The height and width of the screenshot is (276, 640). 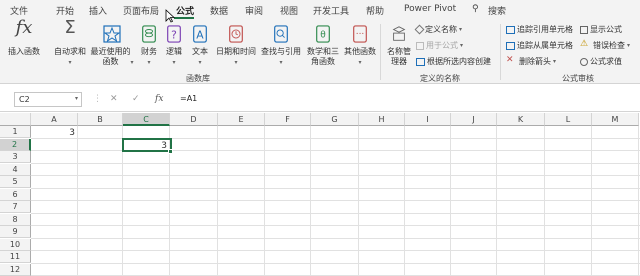 What do you see at coordinates (54, 133) in the screenshot?
I see `cell-A1: 3` at bounding box center [54, 133].